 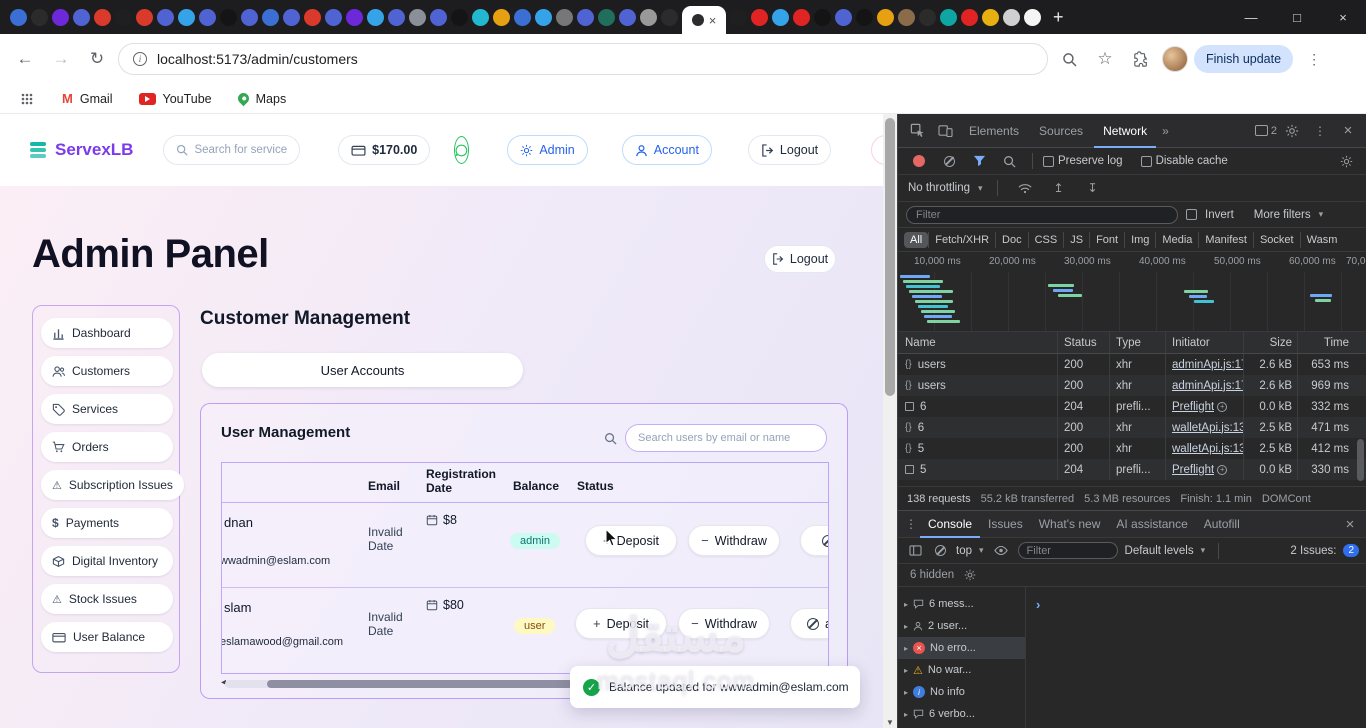 I want to click on device-toolbar-icon, so click(x=945, y=131).